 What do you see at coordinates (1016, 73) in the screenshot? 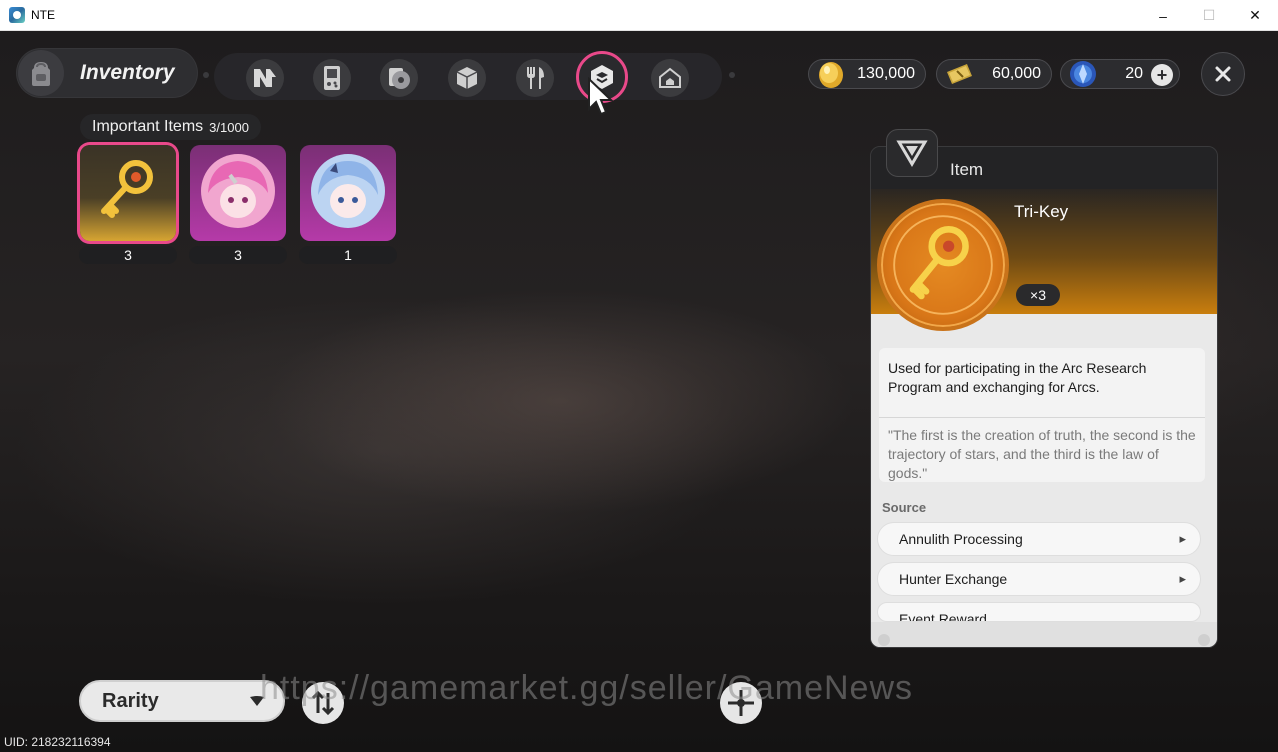
I see `ticket-amount: 60,000` at bounding box center [1016, 73].